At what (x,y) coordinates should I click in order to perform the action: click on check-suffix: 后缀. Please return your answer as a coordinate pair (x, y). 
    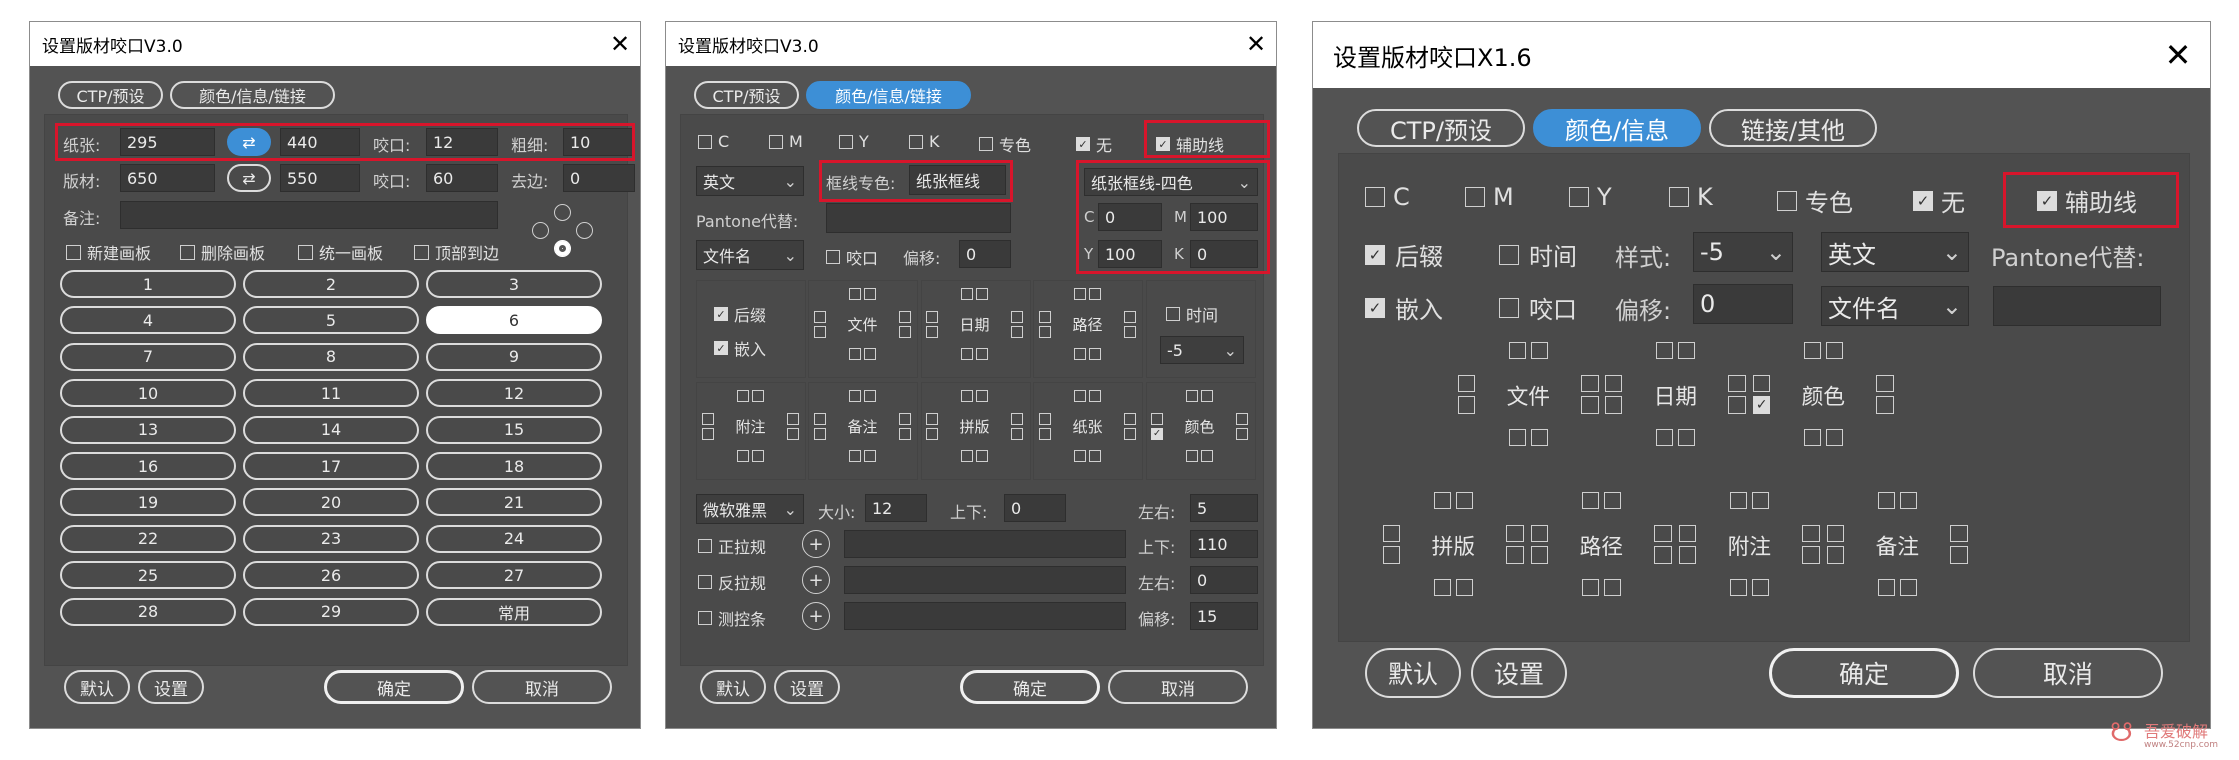
    Looking at the image, I should click on (740, 314).